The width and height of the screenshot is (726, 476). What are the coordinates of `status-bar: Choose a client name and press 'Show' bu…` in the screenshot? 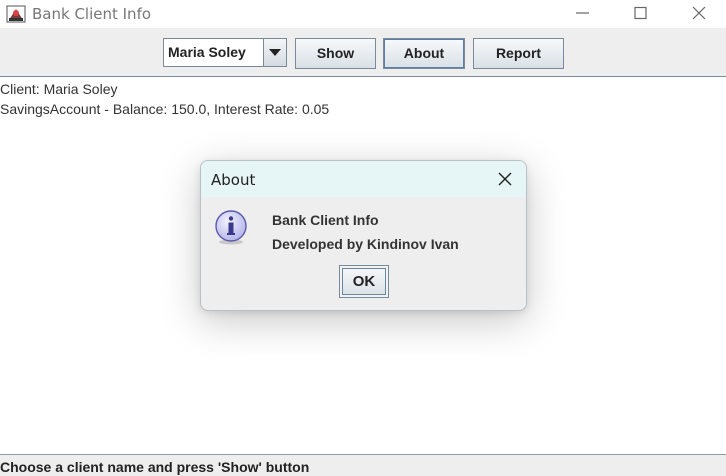 It's located at (363, 465).